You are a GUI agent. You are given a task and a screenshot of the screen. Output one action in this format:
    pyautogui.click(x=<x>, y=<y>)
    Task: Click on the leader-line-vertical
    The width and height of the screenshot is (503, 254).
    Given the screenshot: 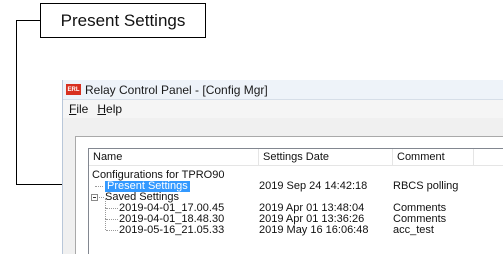 What is the action you would take?
    pyautogui.click(x=16, y=102)
    